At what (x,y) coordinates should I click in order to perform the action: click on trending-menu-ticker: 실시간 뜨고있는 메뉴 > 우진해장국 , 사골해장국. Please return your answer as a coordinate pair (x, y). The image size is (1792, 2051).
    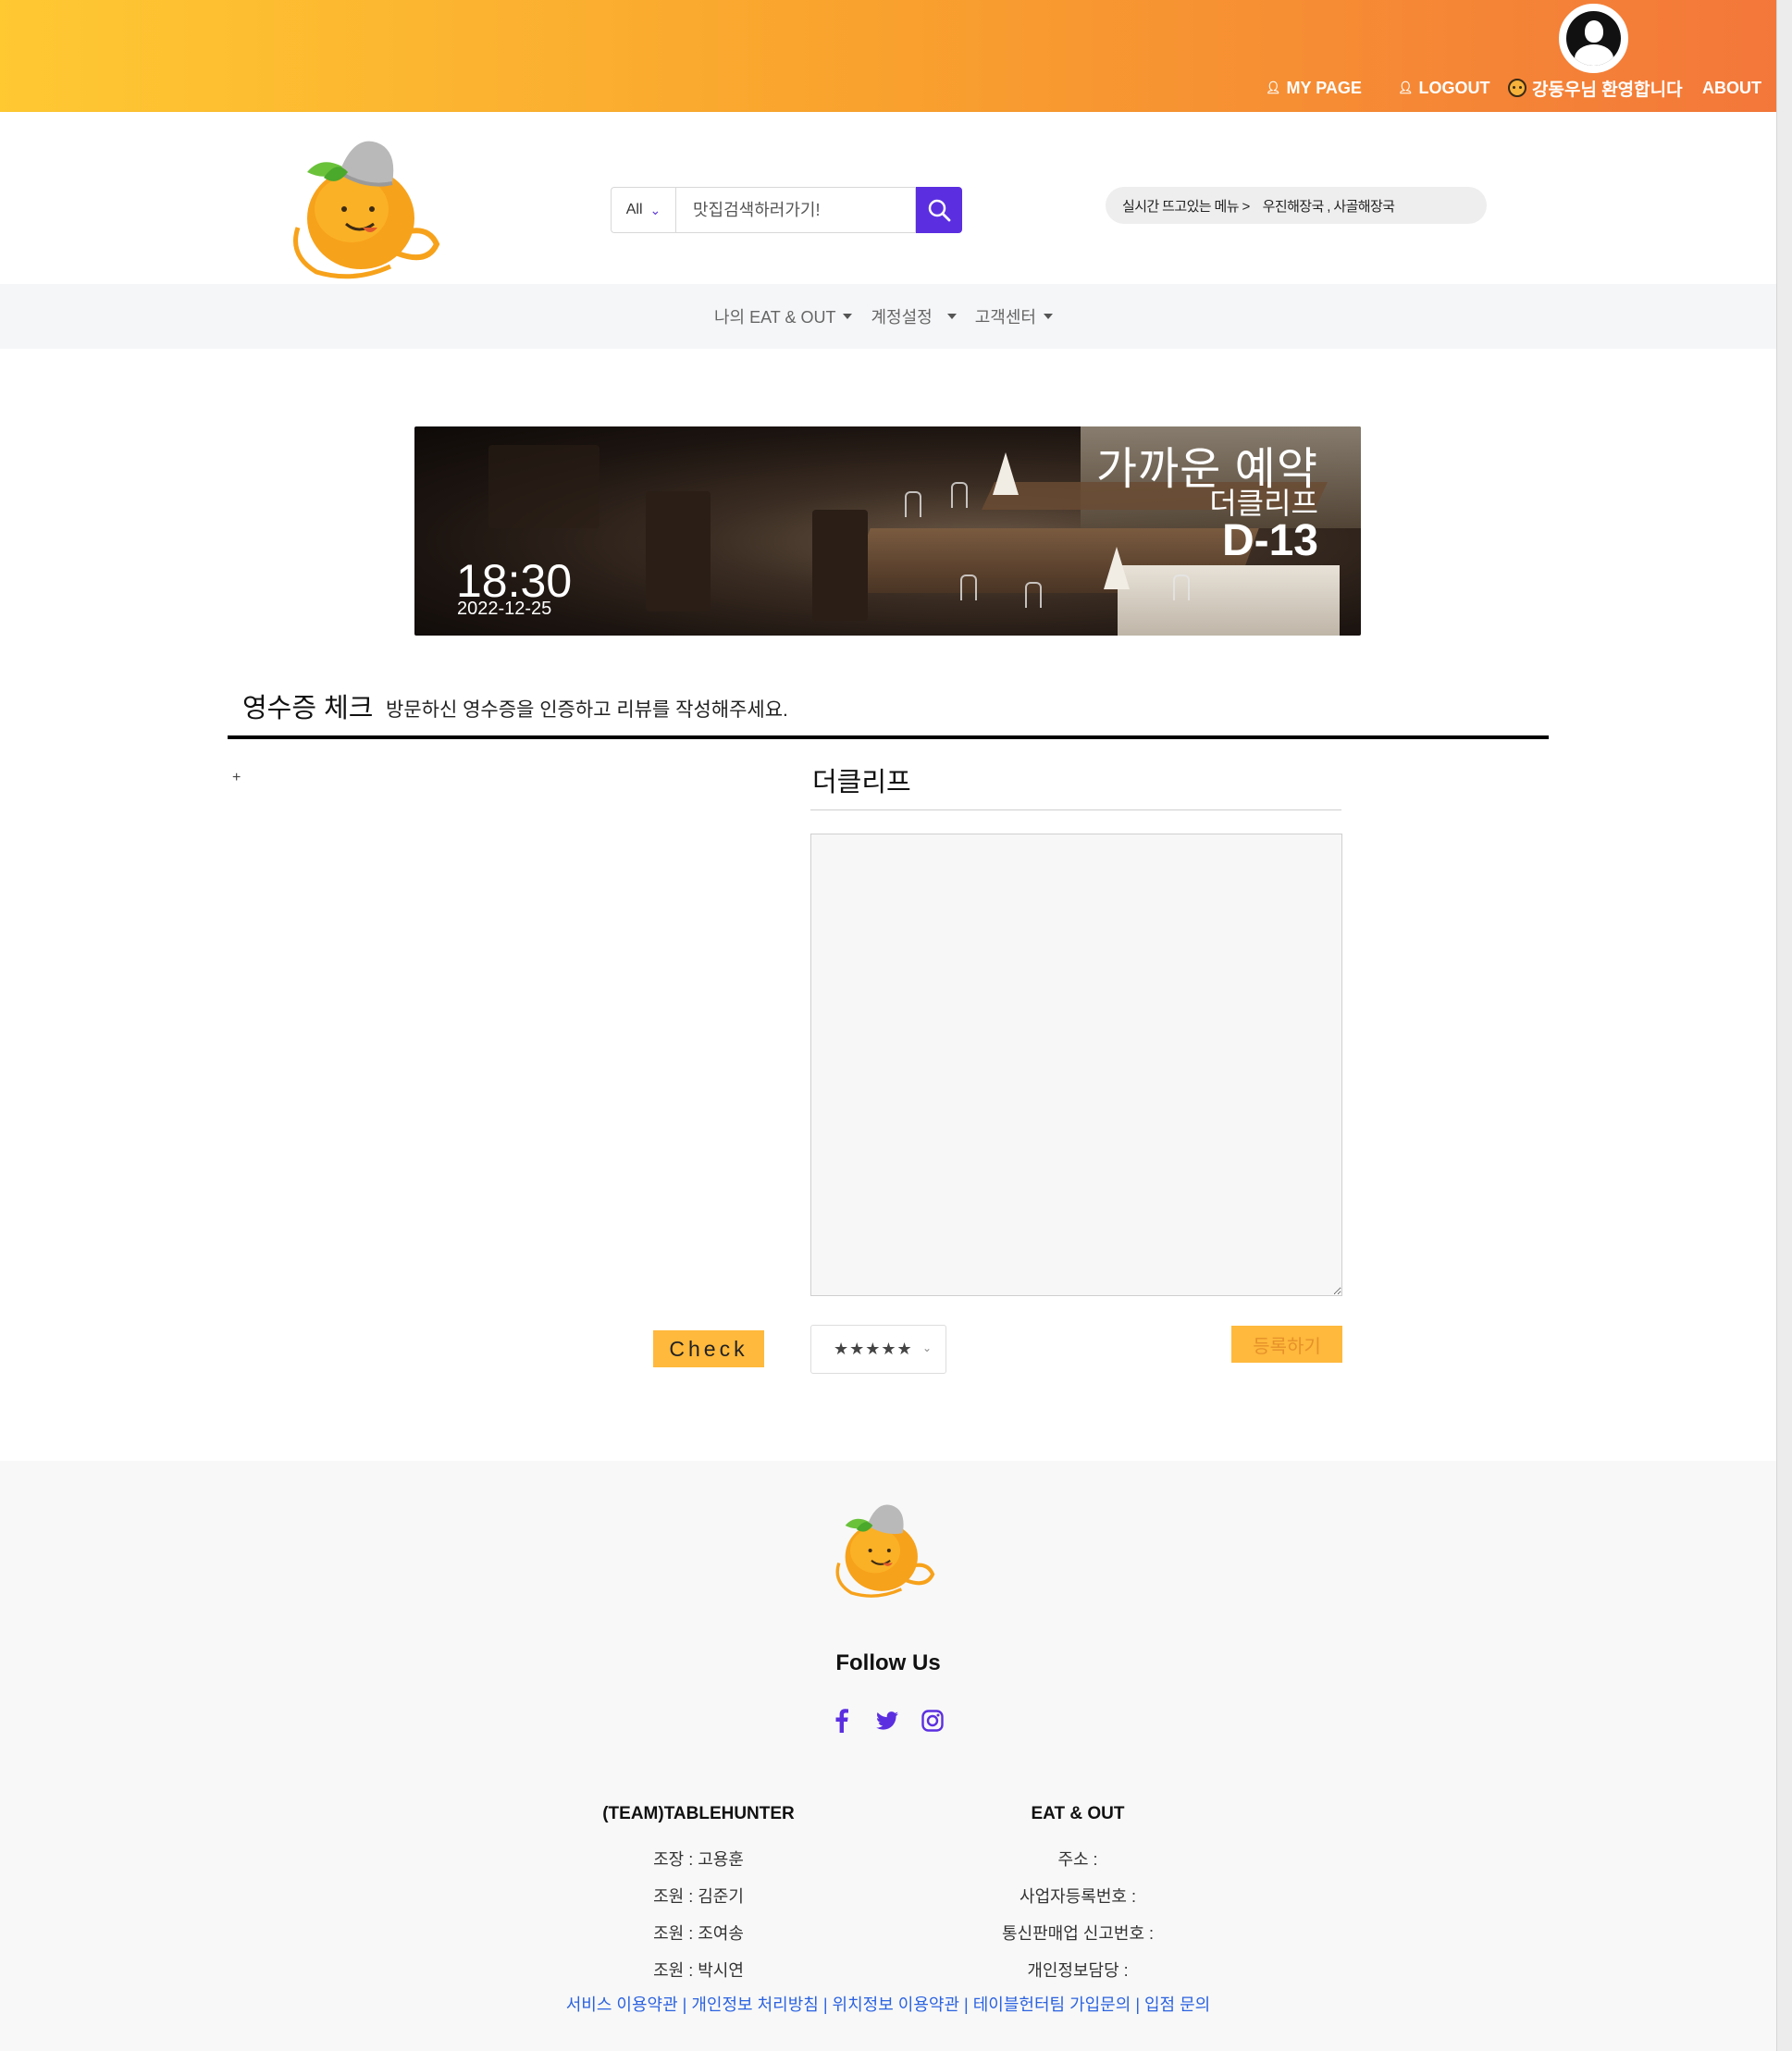
    Looking at the image, I should click on (1296, 205).